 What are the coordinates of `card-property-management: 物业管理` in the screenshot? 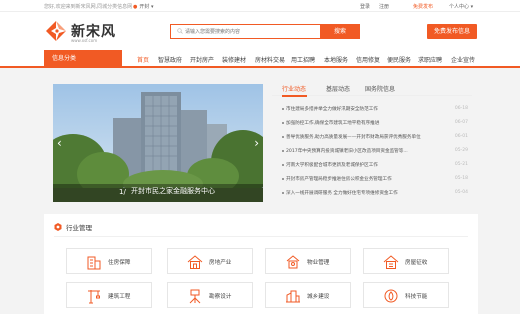 It's located at (308, 261).